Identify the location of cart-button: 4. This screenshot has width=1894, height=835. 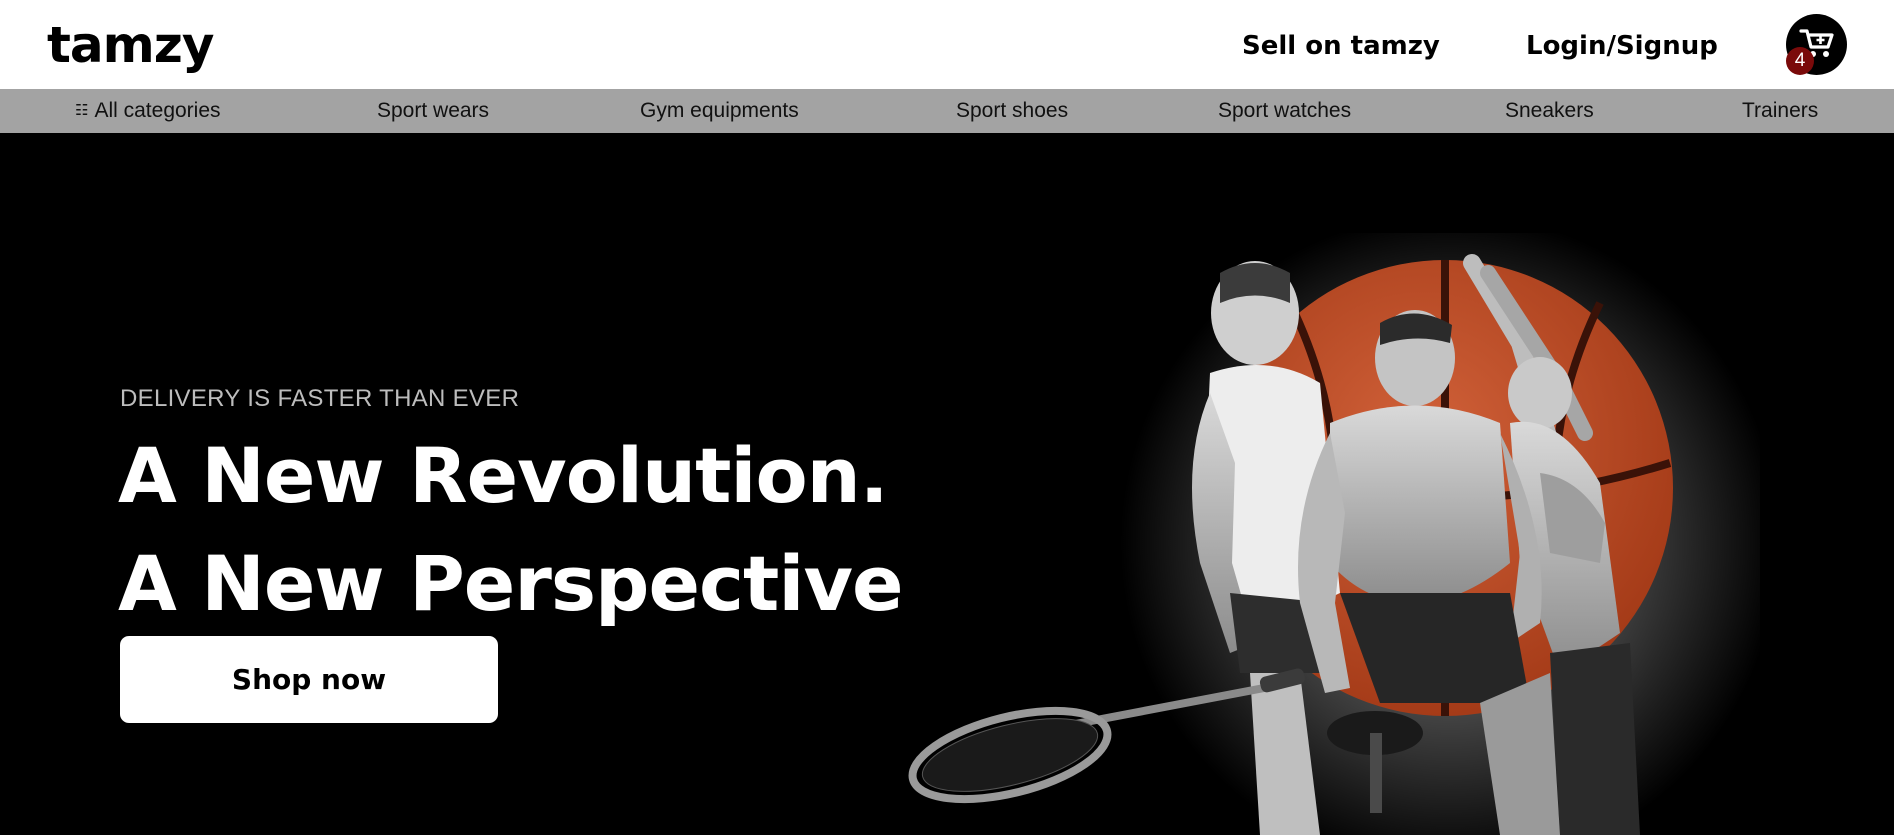
(1816, 44).